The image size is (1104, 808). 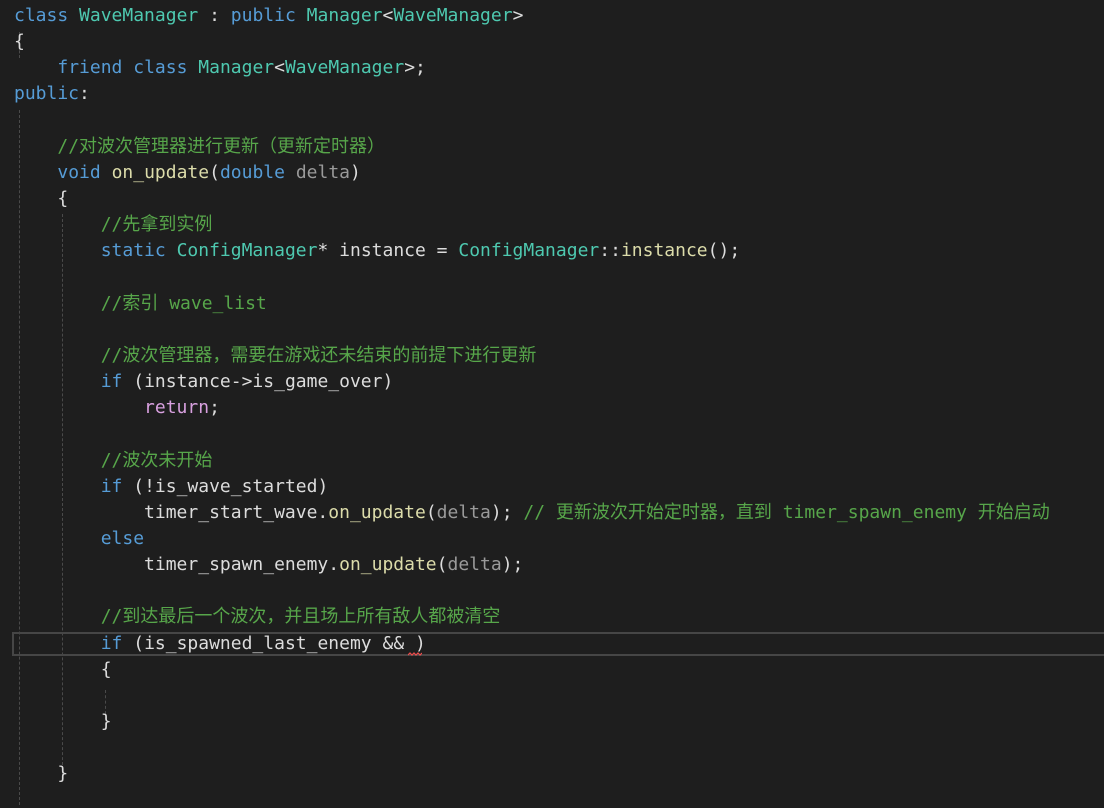 What do you see at coordinates (90, 68) in the screenshot?
I see `code-token: friend` at bounding box center [90, 68].